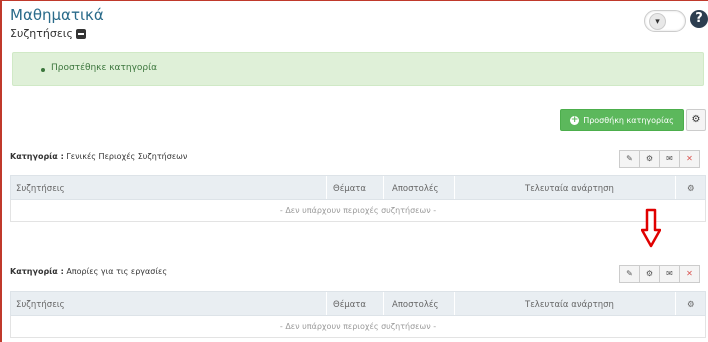 The image size is (708, 342). What do you see at coordinates (43, 70) in the screenshot?
I see `bullet-icon` at bounding box center [43, 70].